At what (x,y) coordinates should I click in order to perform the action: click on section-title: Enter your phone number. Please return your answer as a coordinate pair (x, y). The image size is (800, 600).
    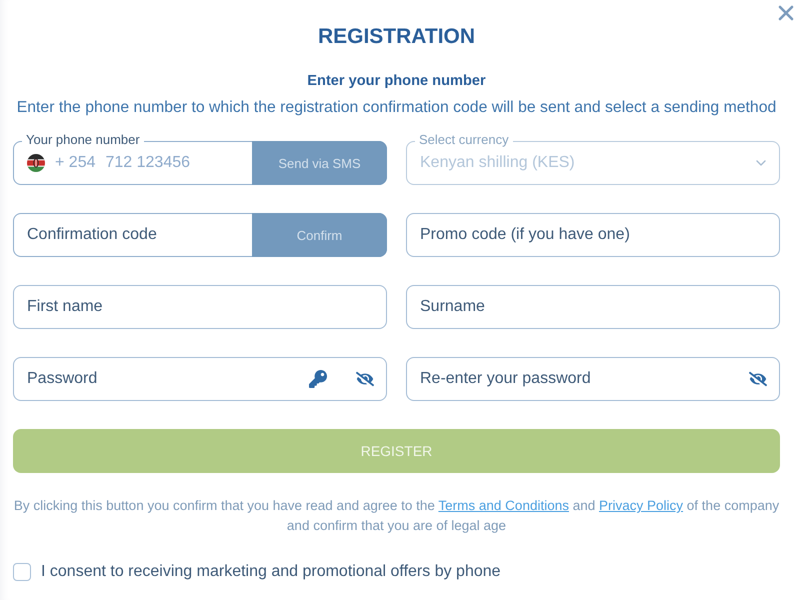
    Looking at the image, I should click on (396, 81).